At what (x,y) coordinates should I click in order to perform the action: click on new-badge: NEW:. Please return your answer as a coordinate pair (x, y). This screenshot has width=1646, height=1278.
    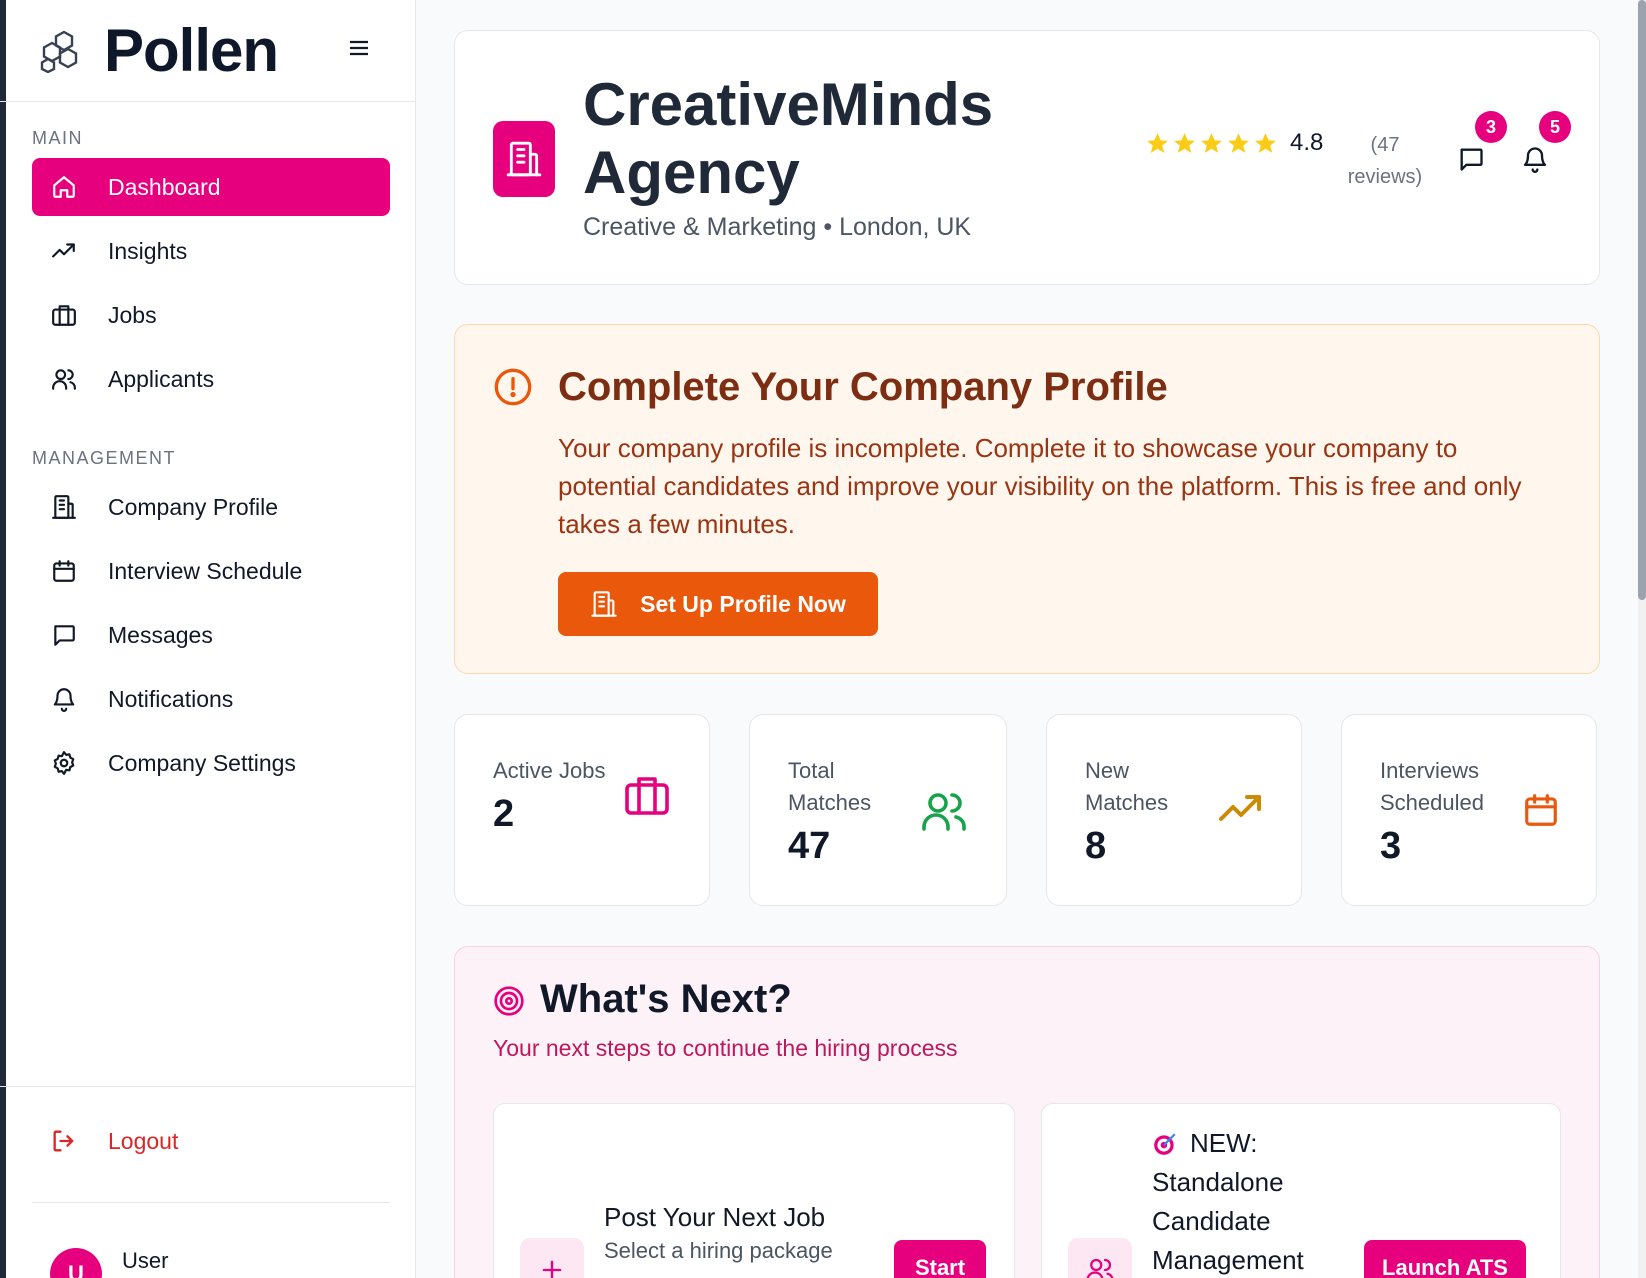
    Looking at the image, I should click on (1224, 1143).